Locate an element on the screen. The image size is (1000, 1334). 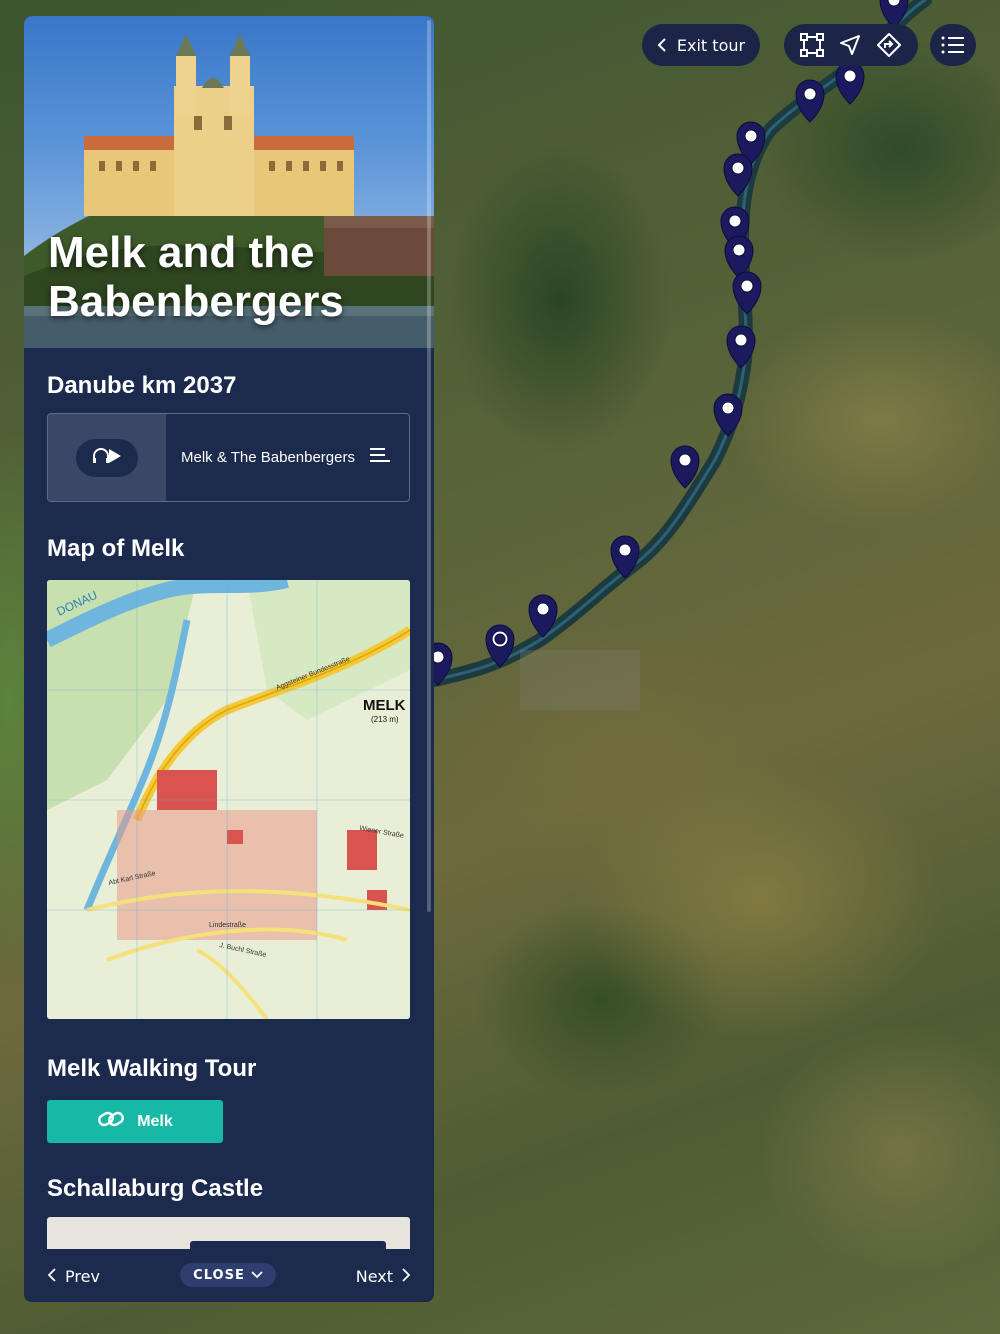
hero-image: Melk and the Babenbergers is located at coordinates (229, 182).